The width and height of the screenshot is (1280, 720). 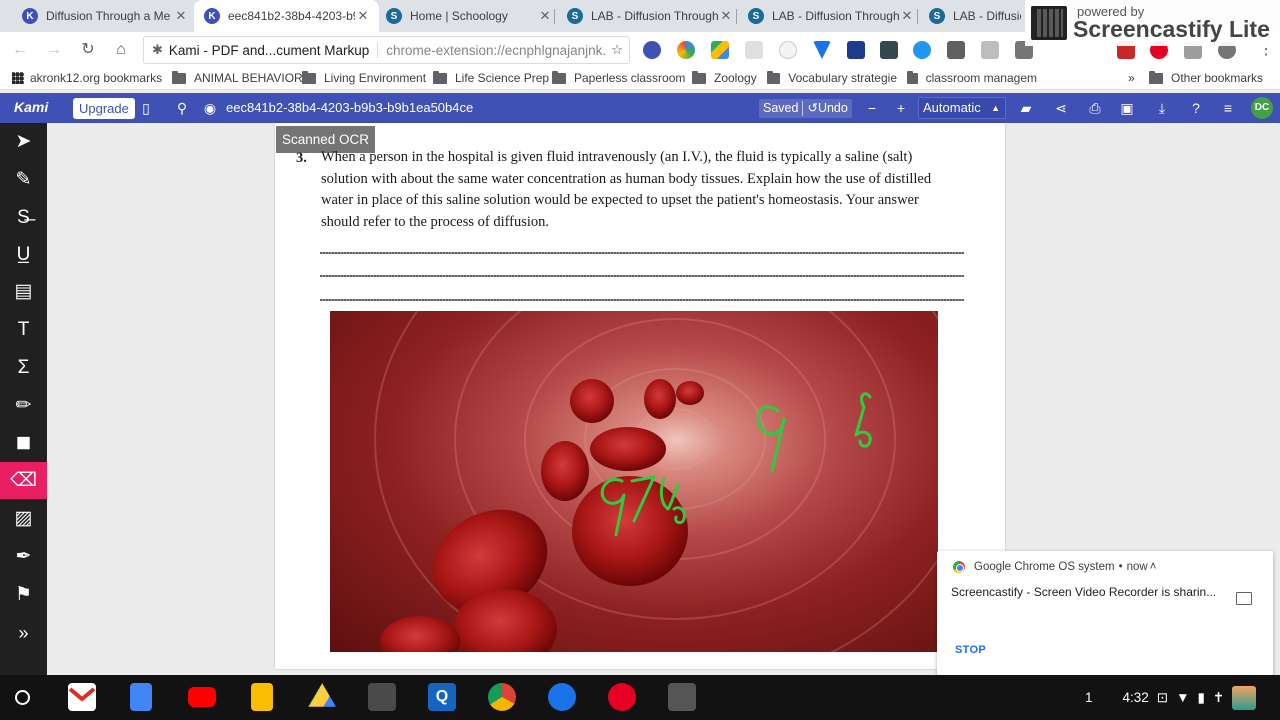 I want to click on select-tool-icon: ➤, so click(x=23, y=141).